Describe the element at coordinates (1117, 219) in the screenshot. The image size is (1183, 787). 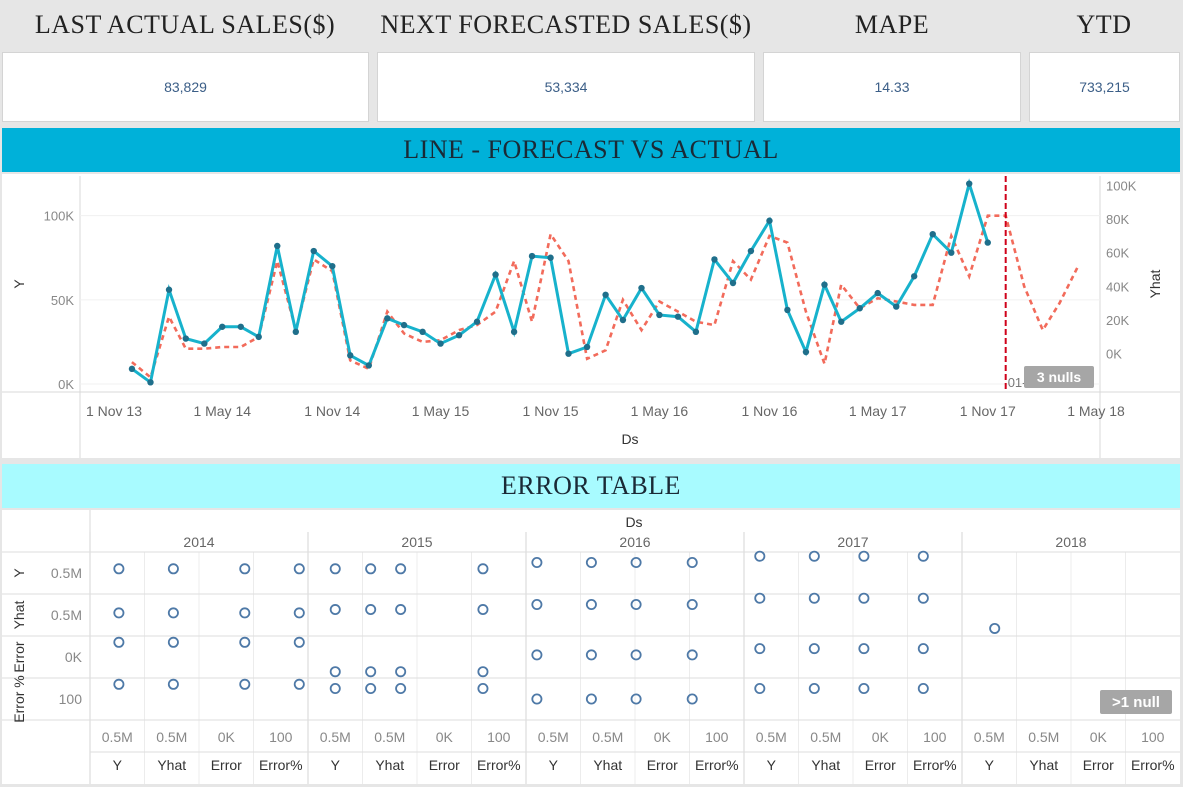
I see `y2-tick-label: 80K` at that location.